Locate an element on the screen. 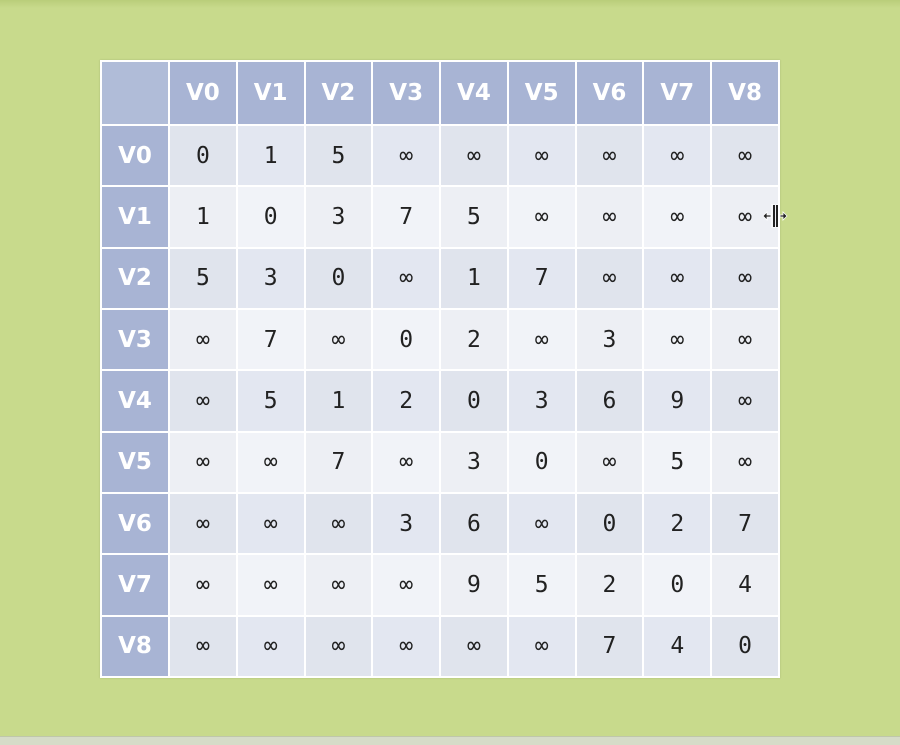  column-header-v7: V7 is located at coordinates (677, 93).